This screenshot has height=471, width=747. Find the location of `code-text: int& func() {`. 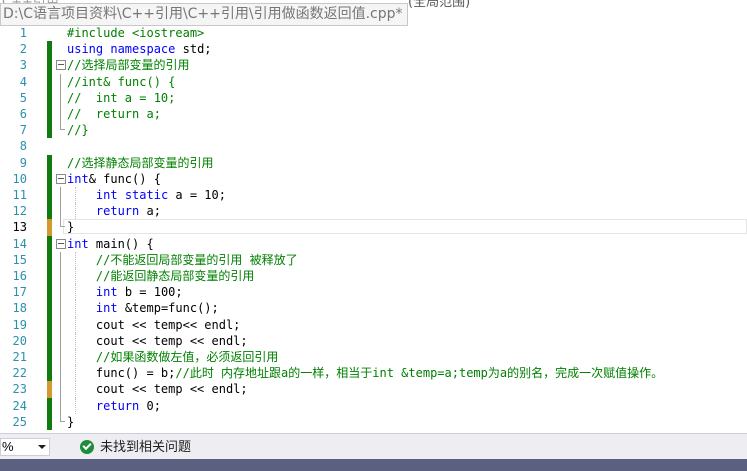

code-text: int& func() { is located at coordinates (114, 179).